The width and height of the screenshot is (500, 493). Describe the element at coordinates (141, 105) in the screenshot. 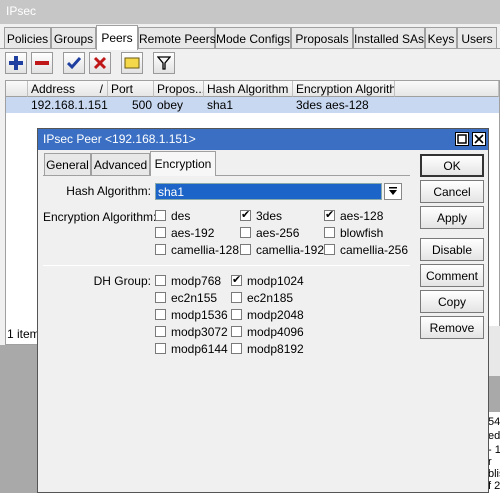

I see `cell-port: 500` at that location.